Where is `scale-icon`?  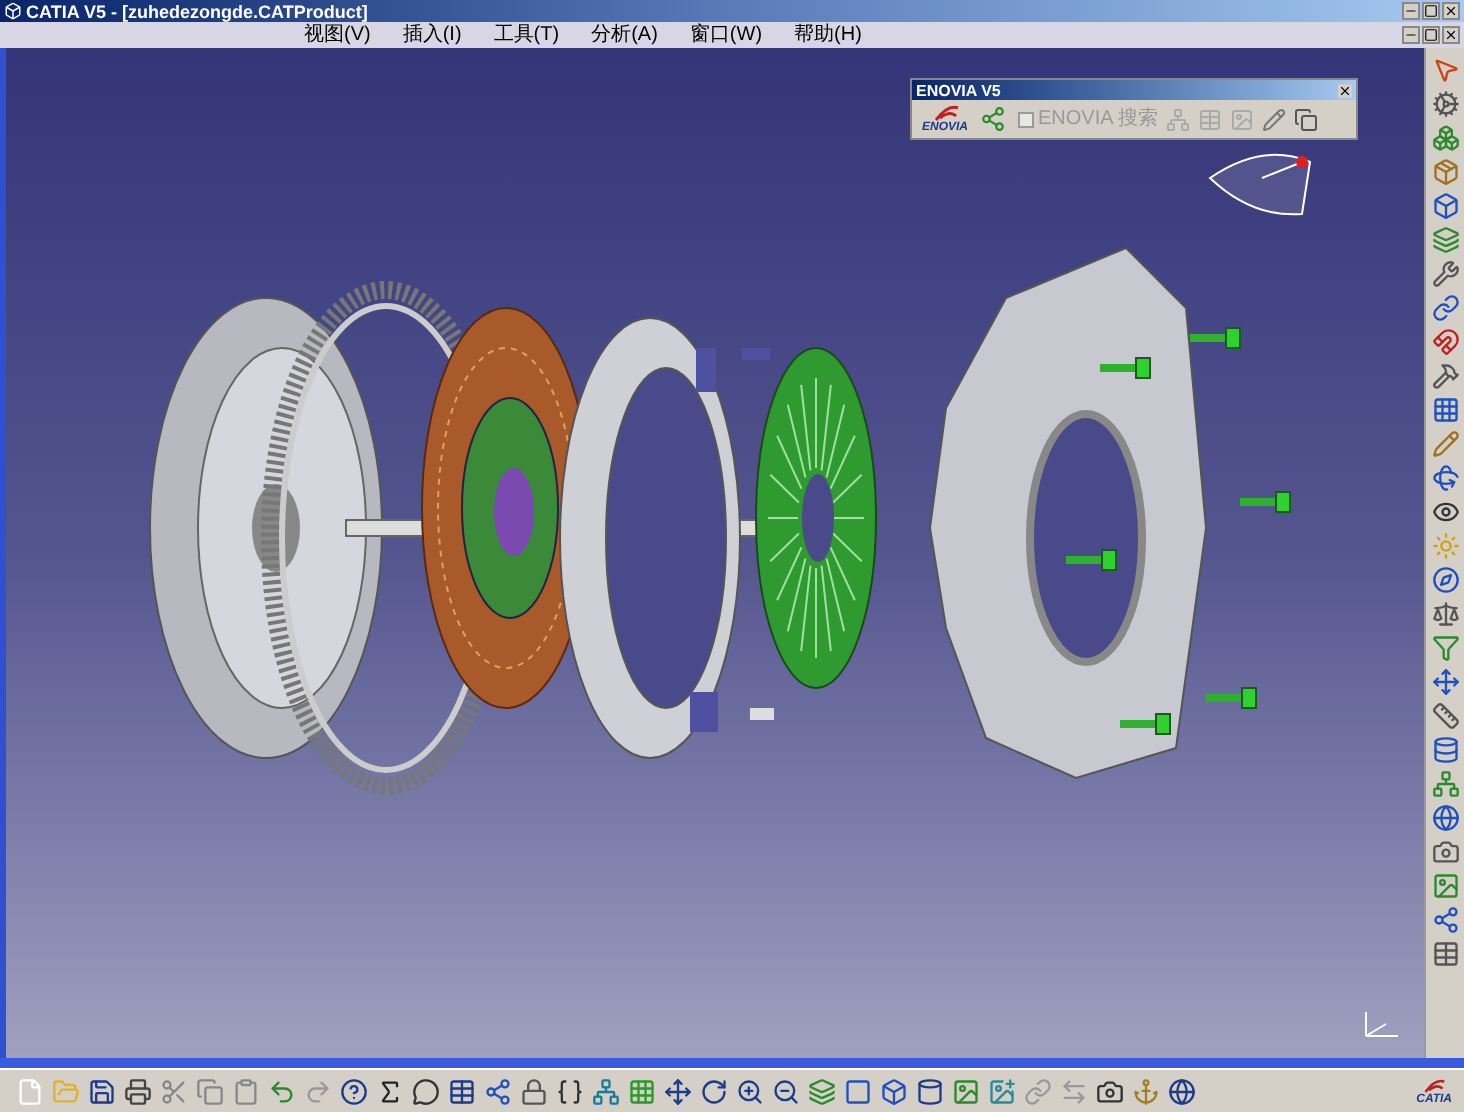 scale-icon is located at coordinates (1445, 614).